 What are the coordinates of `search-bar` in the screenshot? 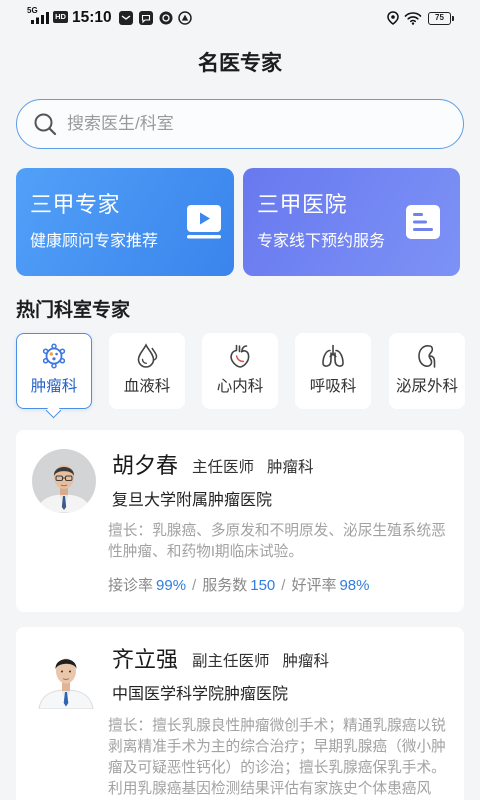 It's located at (240, 124).